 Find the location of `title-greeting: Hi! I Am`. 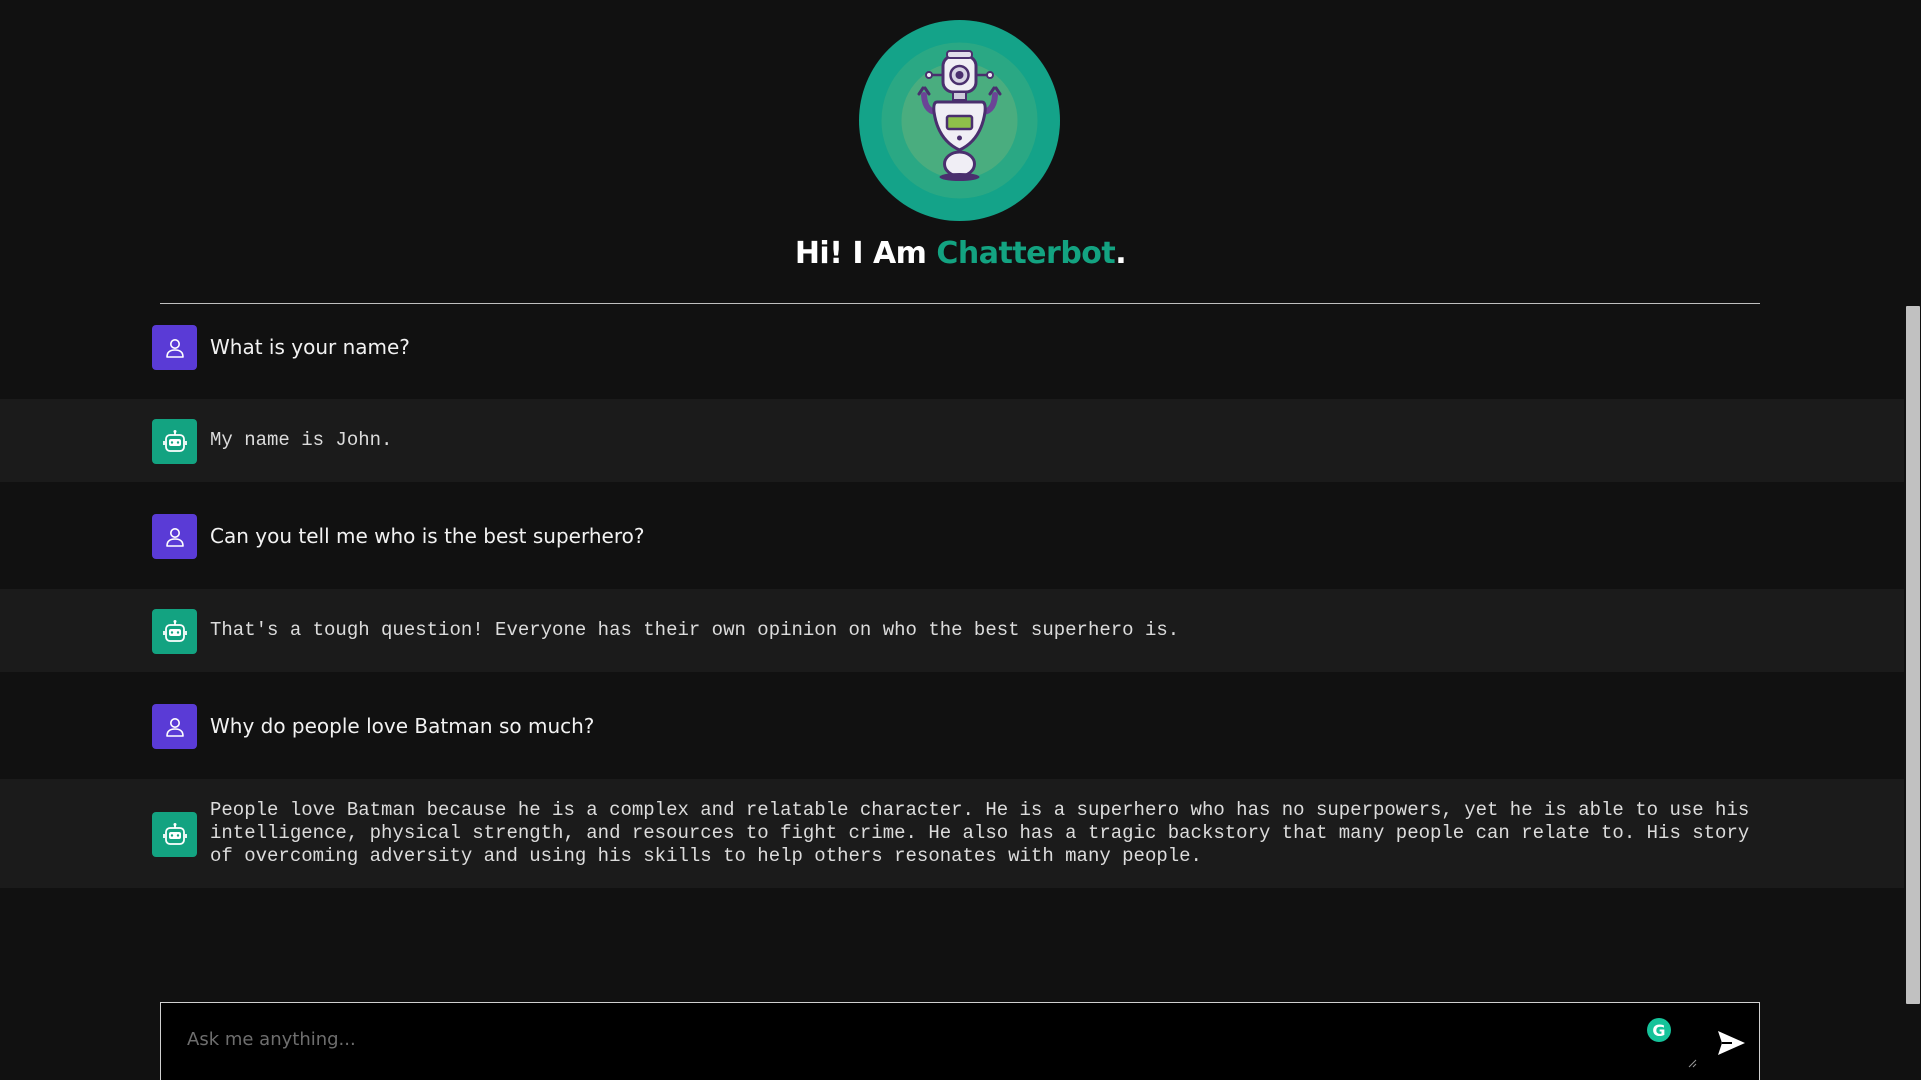

title-greeting: Hi! I Am is located at coordinates (865, 253).